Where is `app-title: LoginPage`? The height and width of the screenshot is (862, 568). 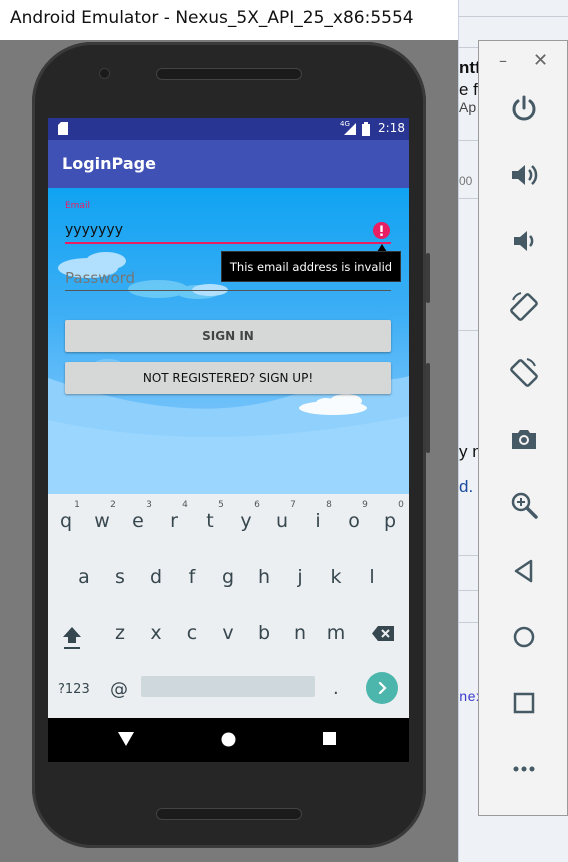
app-title: LoginPage is located at coordinates (109, 163).